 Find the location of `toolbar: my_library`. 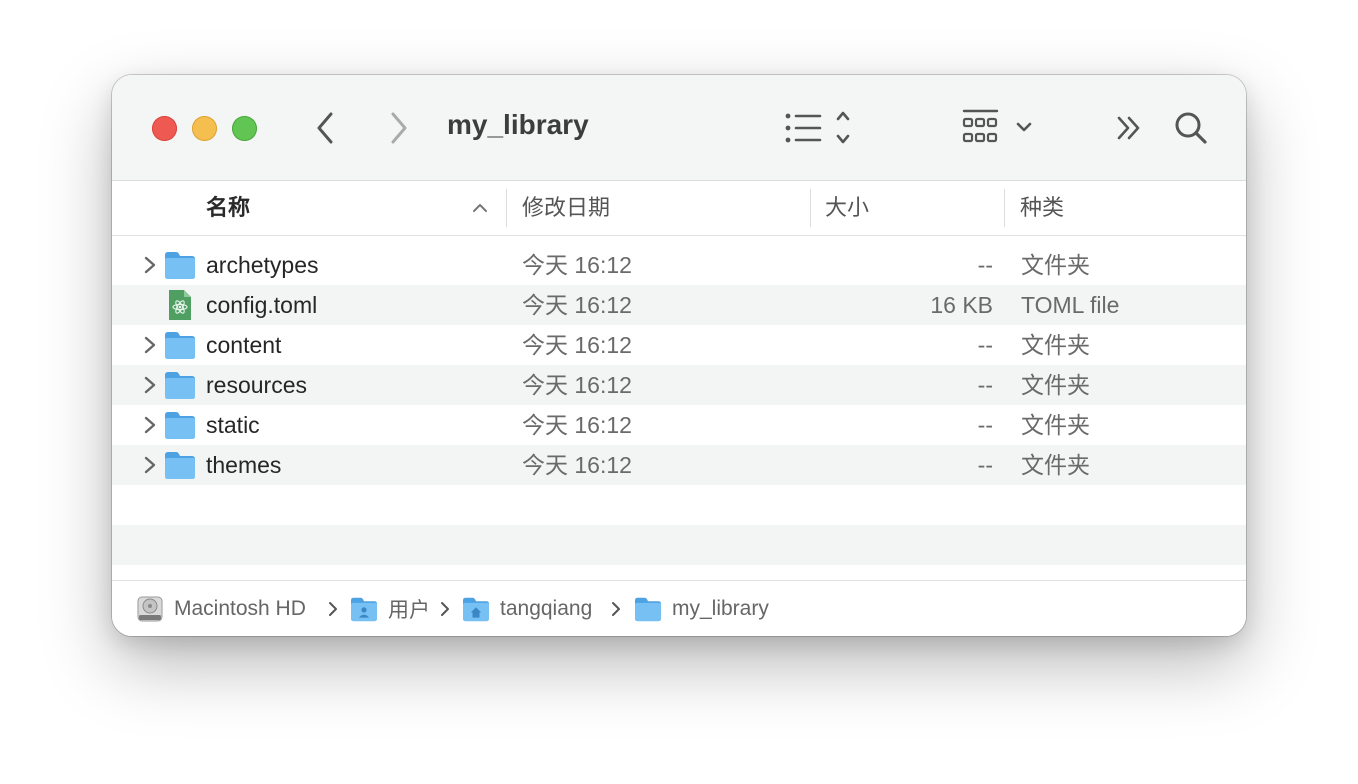

toolbar: my_library is located at coordinates (679, 128).